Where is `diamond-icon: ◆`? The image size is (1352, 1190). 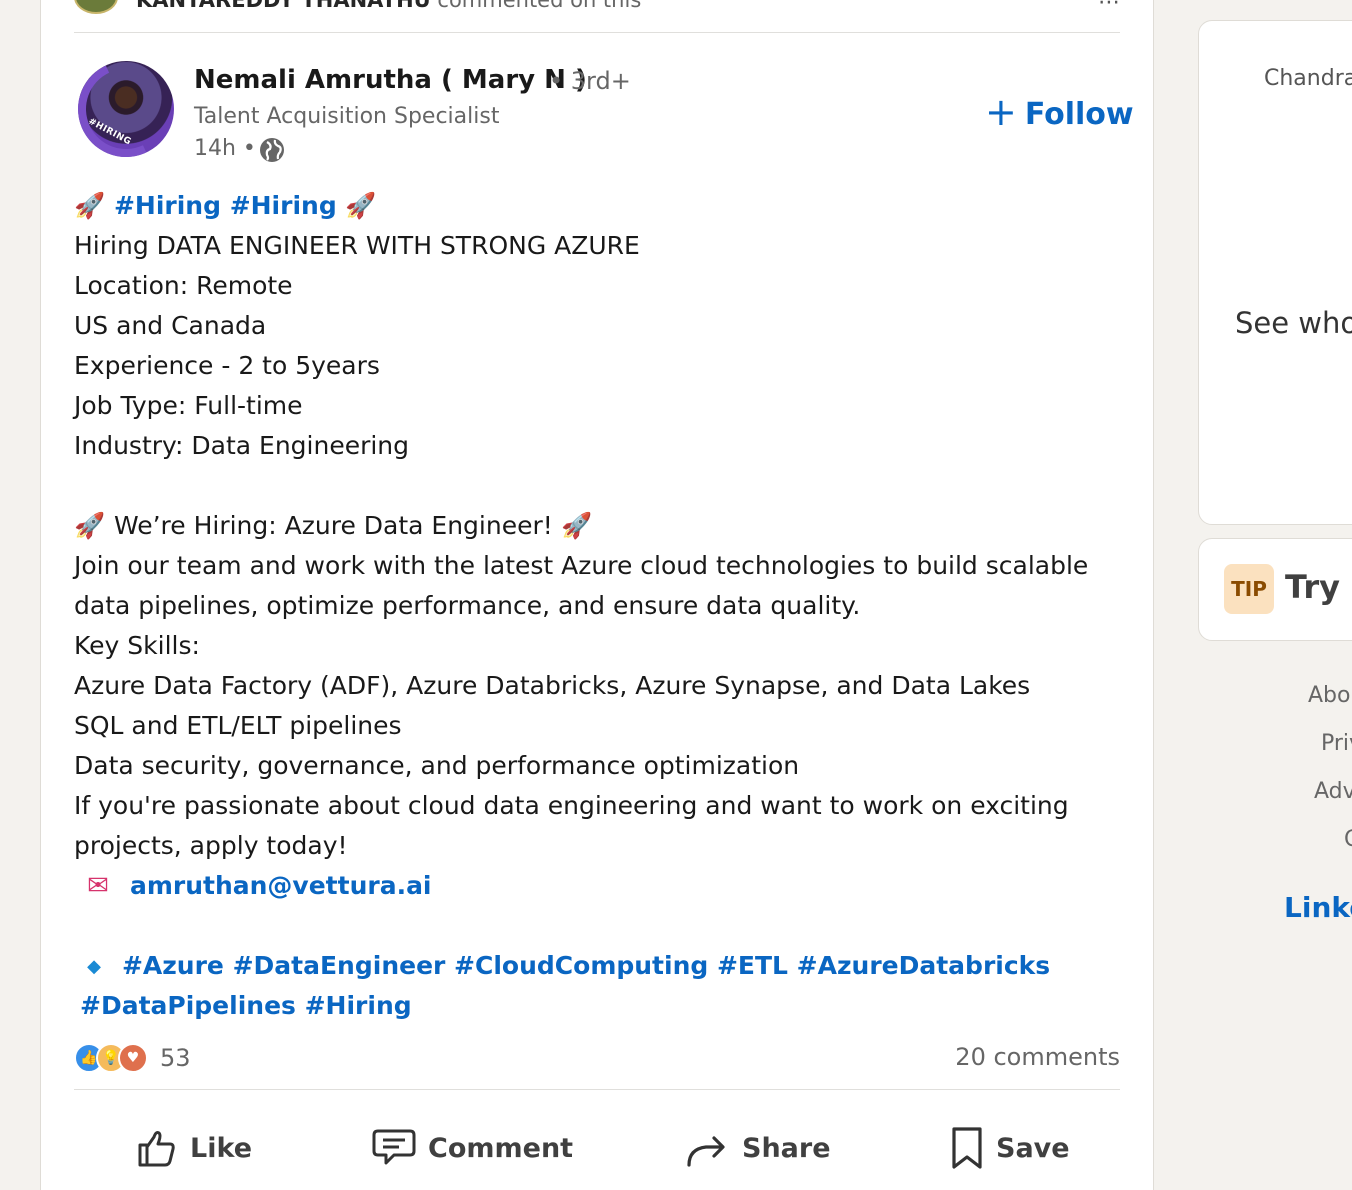
diamond-icon: ◆ is located at coordinates (94, 966).